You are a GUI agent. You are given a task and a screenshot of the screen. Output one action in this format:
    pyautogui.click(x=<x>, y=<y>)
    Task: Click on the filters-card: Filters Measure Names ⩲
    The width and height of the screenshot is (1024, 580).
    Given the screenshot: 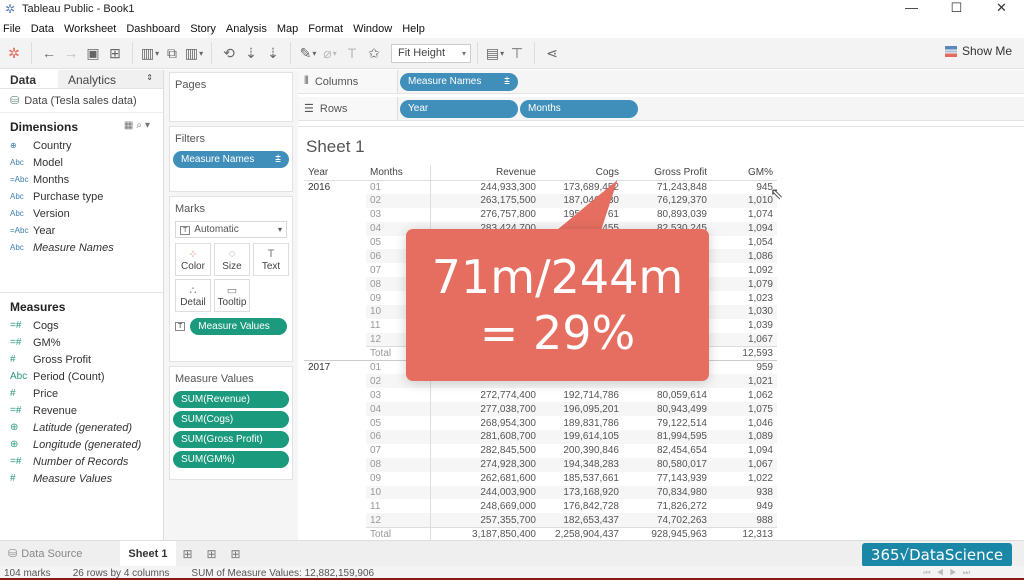 What is the action you would take?
    pyautogui.click(x=231, y=159)
    